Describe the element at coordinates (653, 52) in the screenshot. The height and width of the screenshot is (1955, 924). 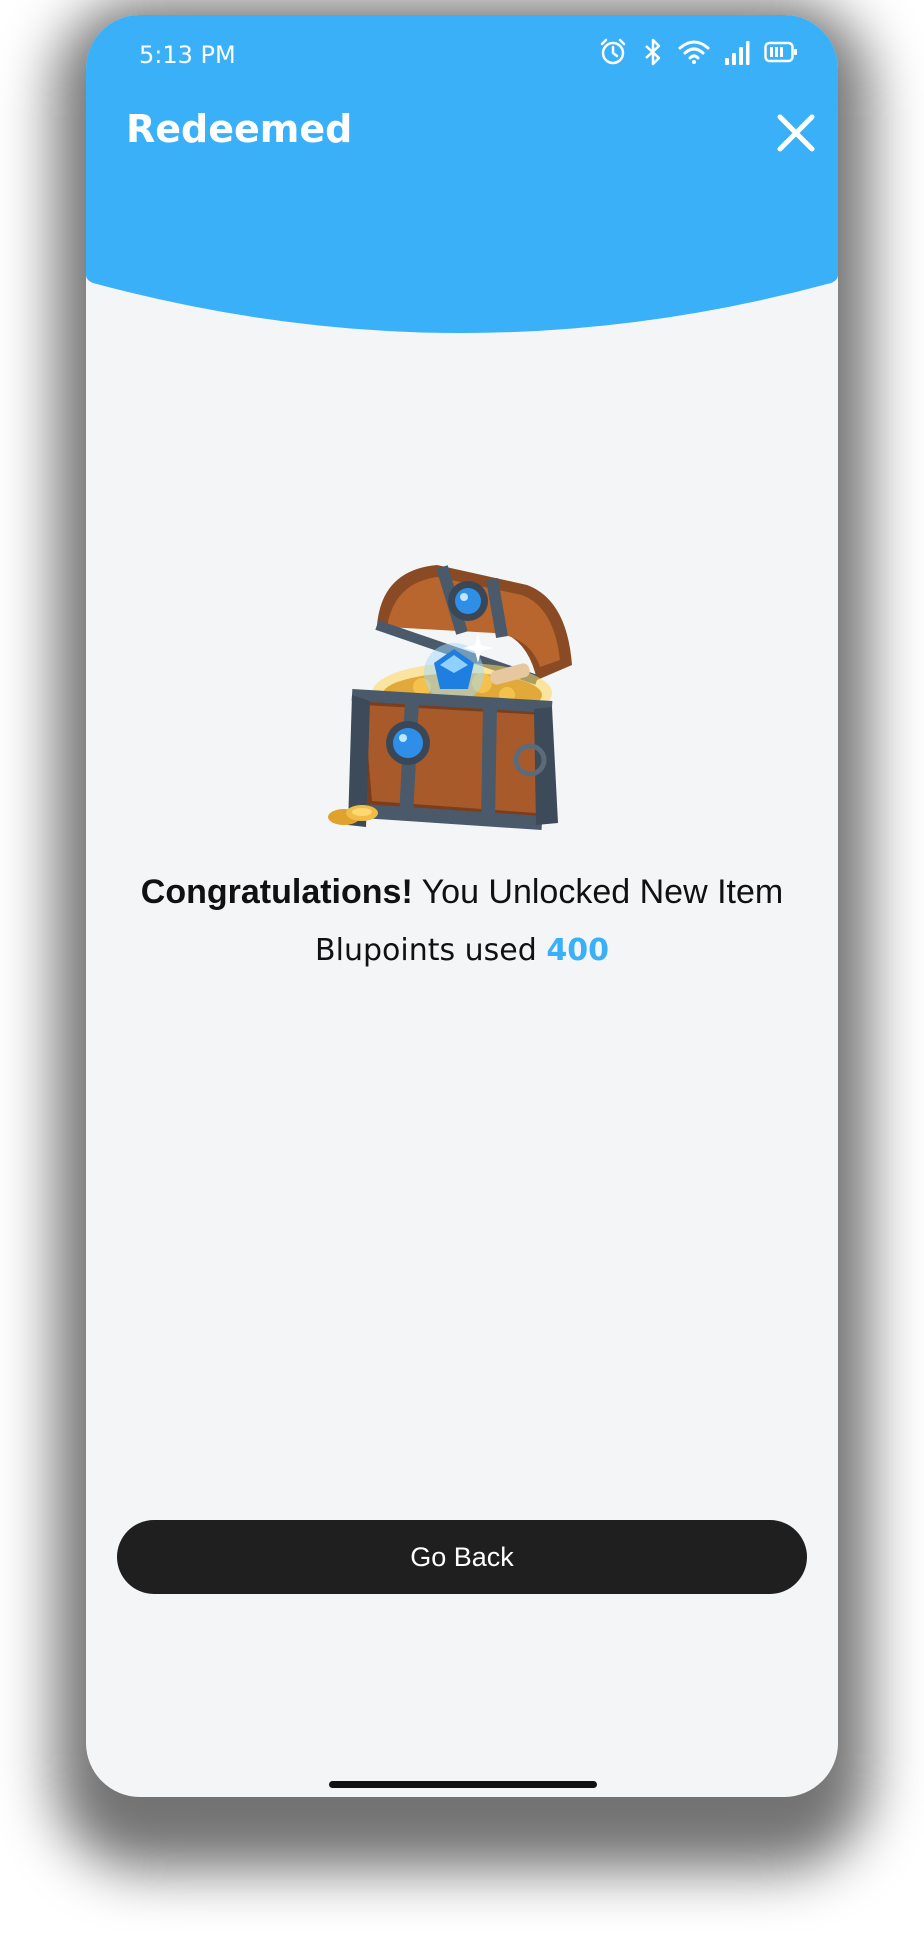
I see `bluetooth-icon` at that location.